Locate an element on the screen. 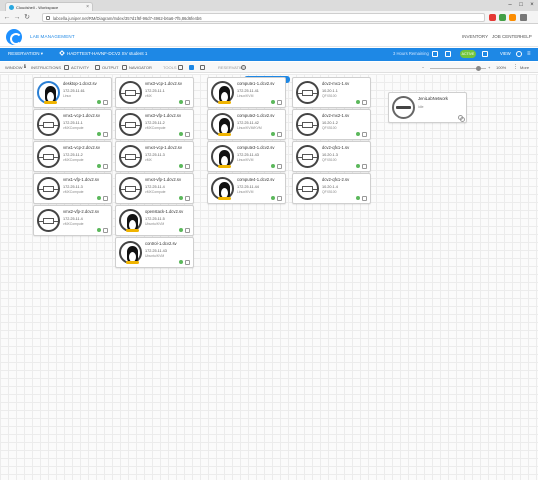 The image size is (538, 480). device-name: vmx4-vcp-1.dcv2.sv is located at coordinates (163, 147).